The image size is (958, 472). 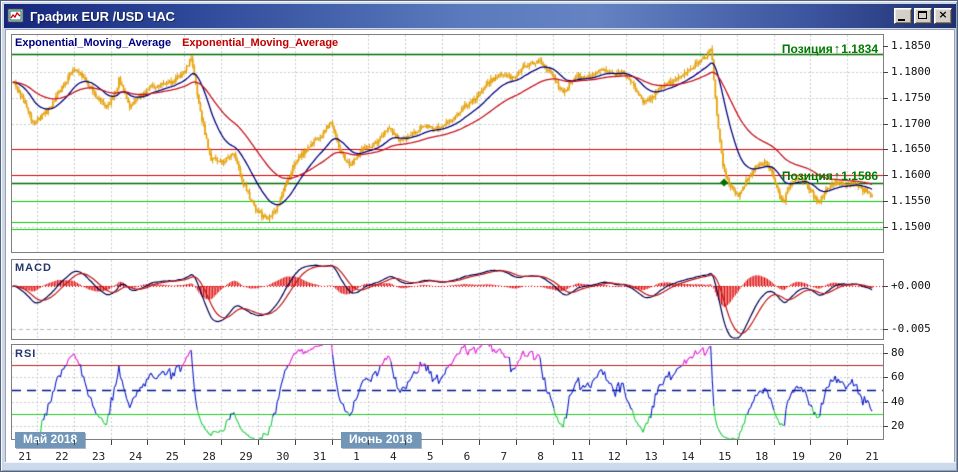 What do you see at coordinates (93, 43) in the screenshot?
I see `legend-ema-fast: Exponential_Moving_Average` at bounding box center [93, 43].